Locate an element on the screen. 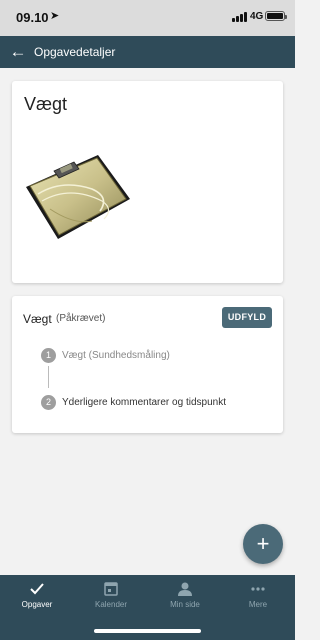 Image resolution: width=320 pixels, height=640 pixels. add-button: + is located at coordinates (263, 544).